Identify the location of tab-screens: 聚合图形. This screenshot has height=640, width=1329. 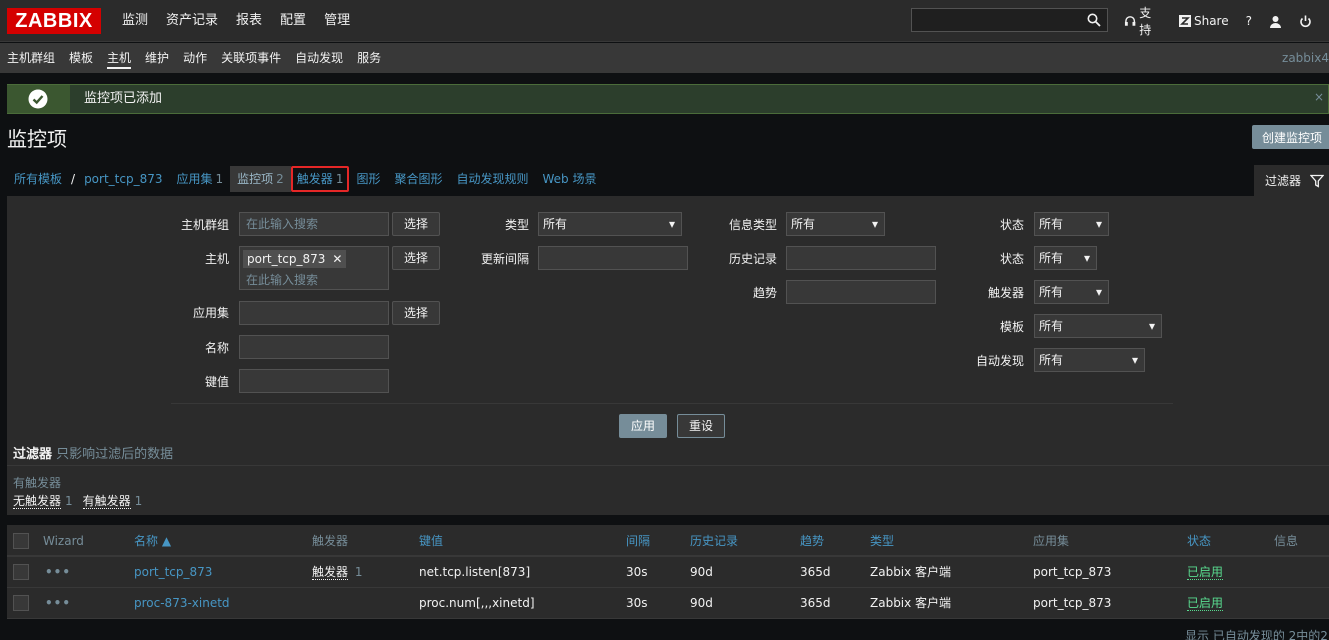
(418, 179).